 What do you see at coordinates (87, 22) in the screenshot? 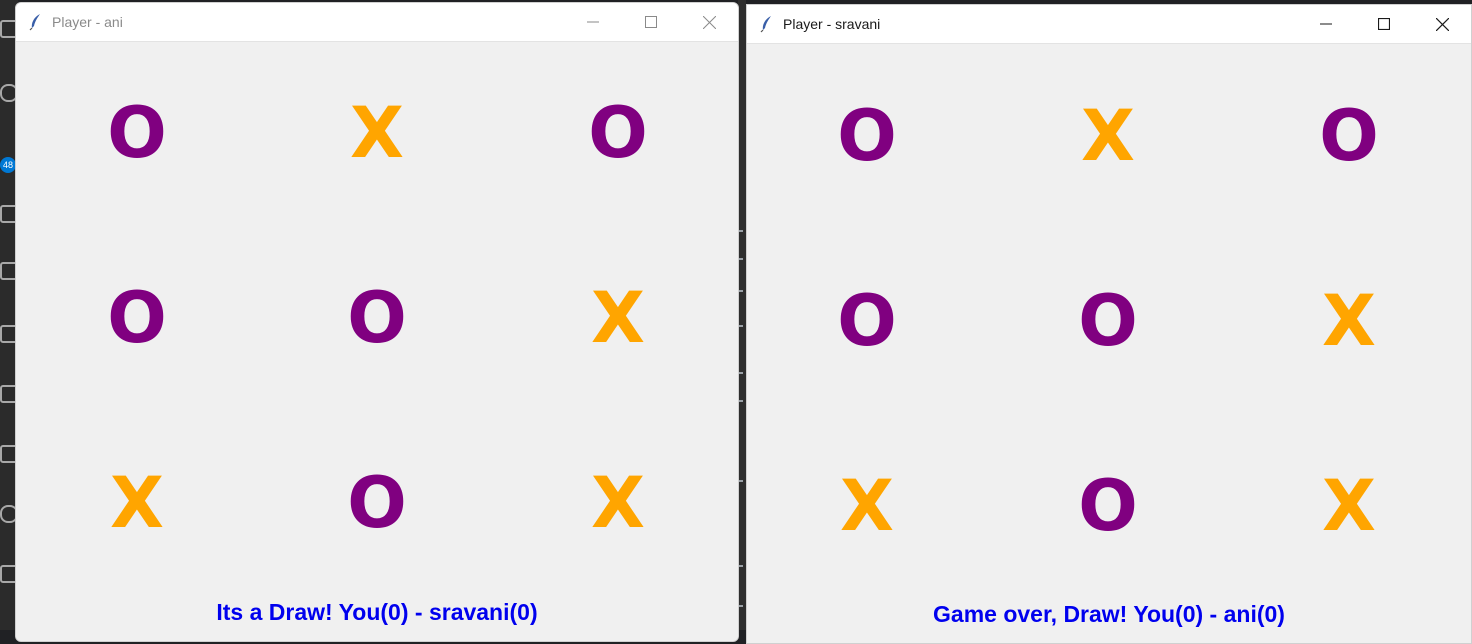
I see `window-title: Player - ani` at bounding box center [87, 22].